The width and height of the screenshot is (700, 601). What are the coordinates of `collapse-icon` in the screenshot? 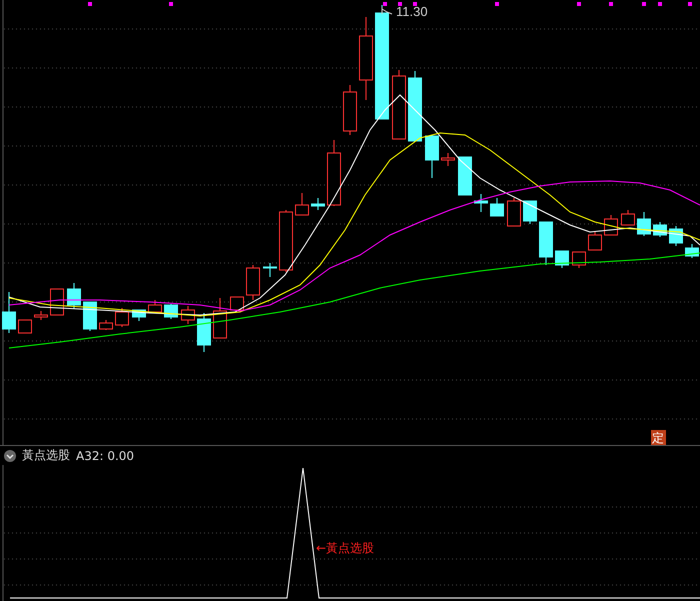 It's located at (10, 456).